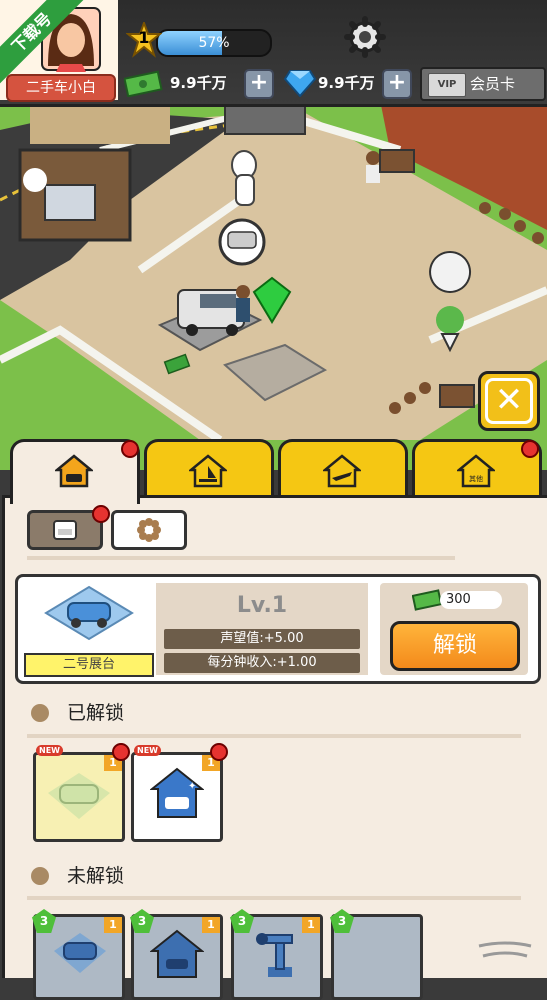  I want to click on unlock-button: 解锁, so click(455, 646).